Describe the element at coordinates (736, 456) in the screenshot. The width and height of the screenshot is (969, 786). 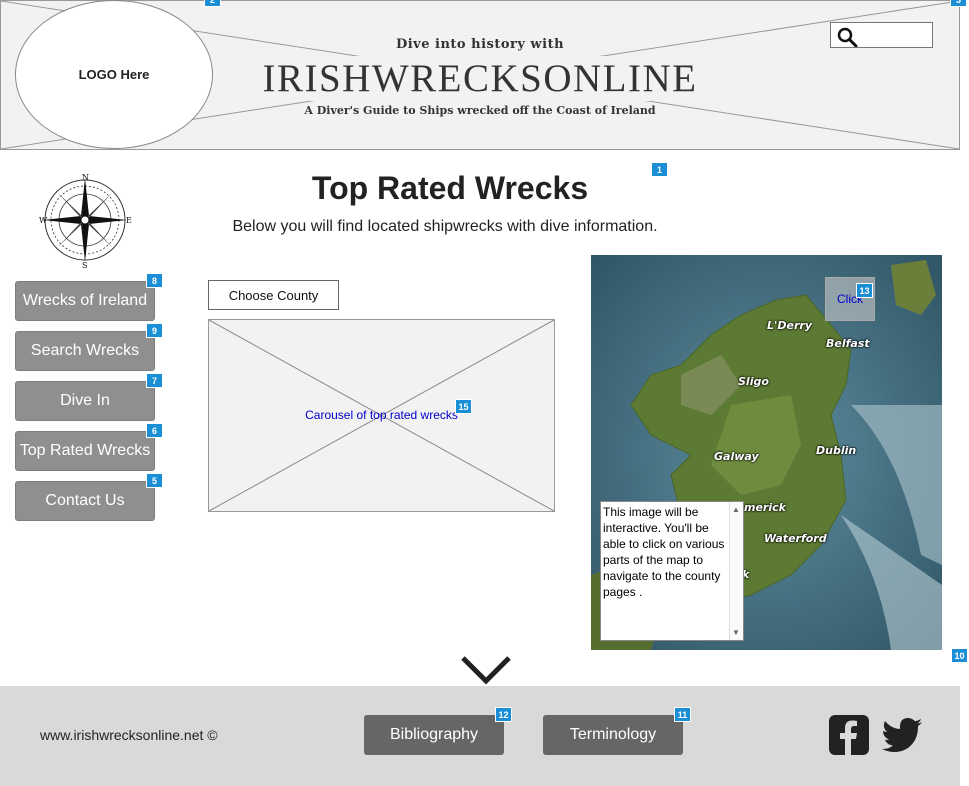
I see `map-label-galway: Galway` at that location.